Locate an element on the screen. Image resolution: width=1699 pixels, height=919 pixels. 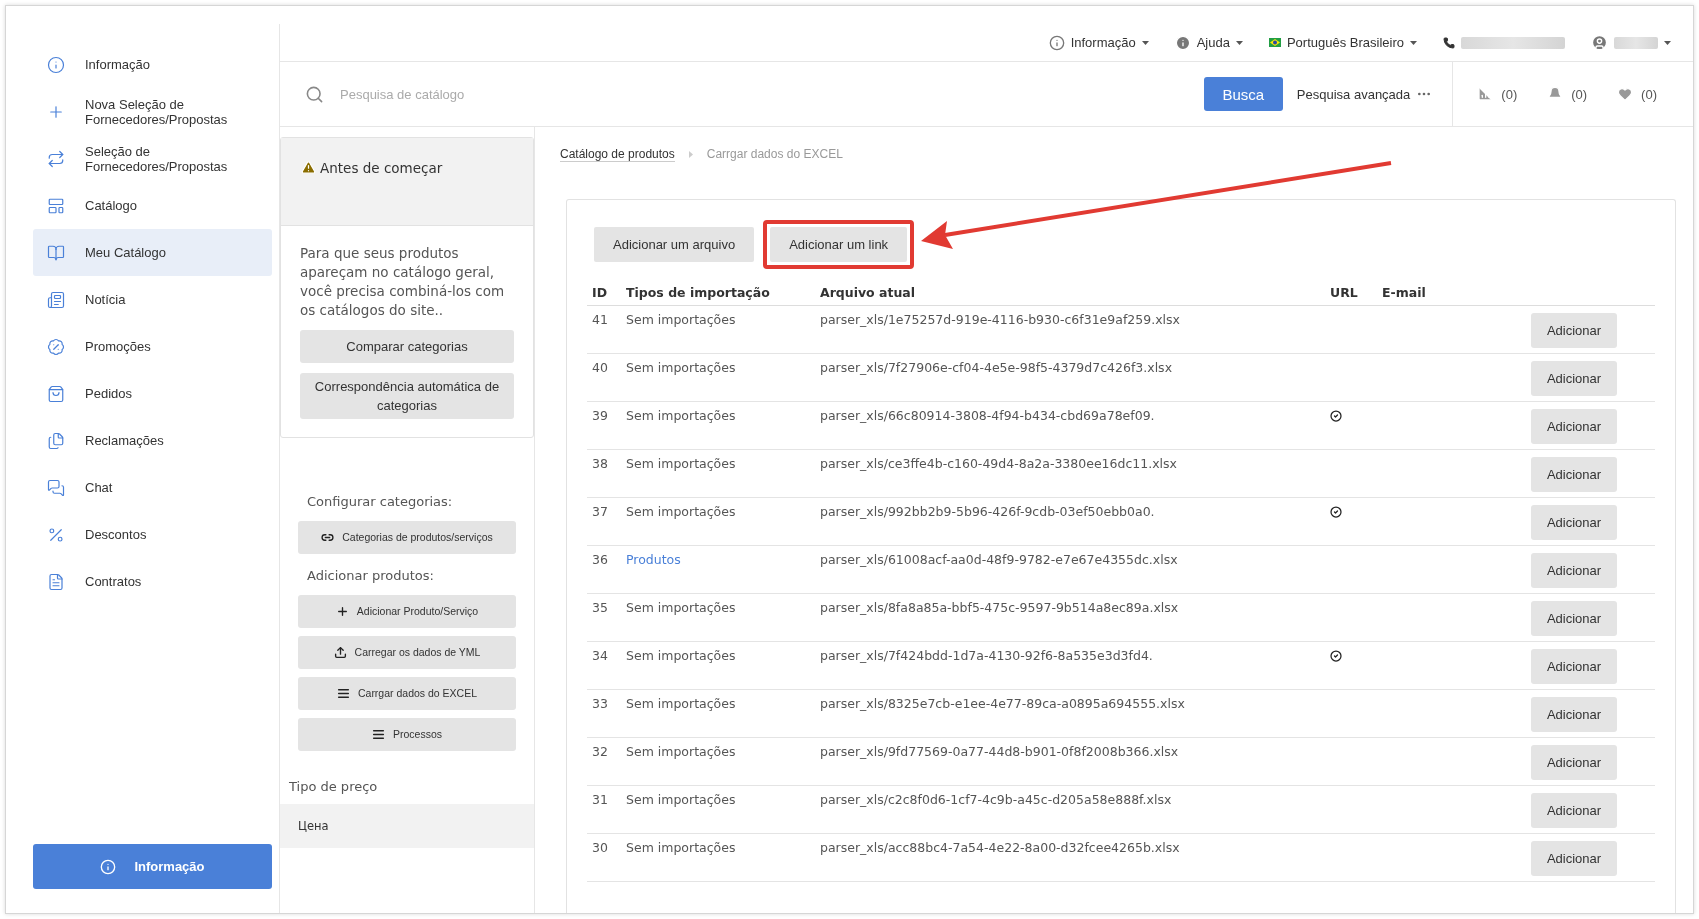
table-cell: parser_xls/ce3ffe4b-c160-49d4-8a2a-3380ee16dc11.xlsx is located at coordinates (1070, 473).